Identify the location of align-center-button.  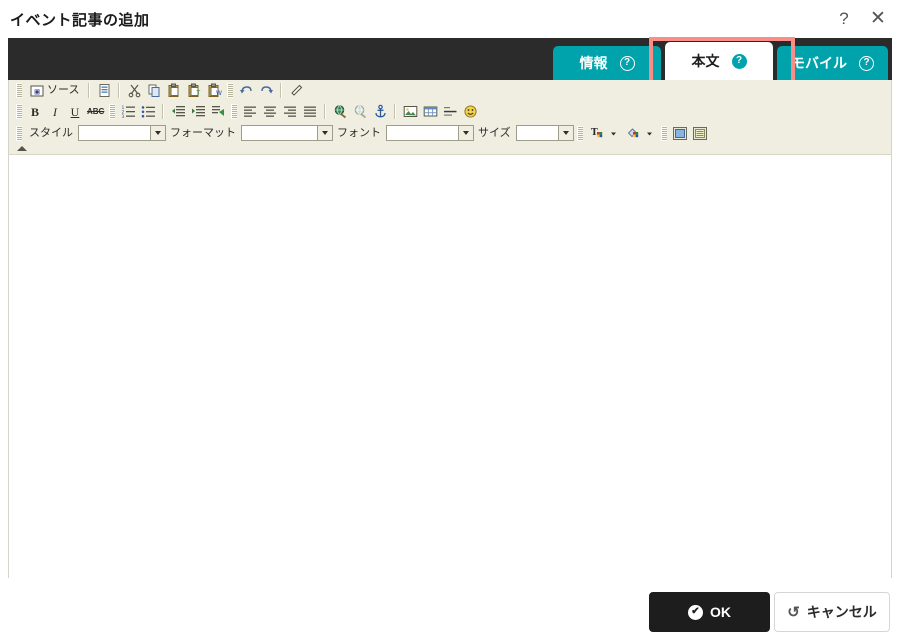
(270, 112).